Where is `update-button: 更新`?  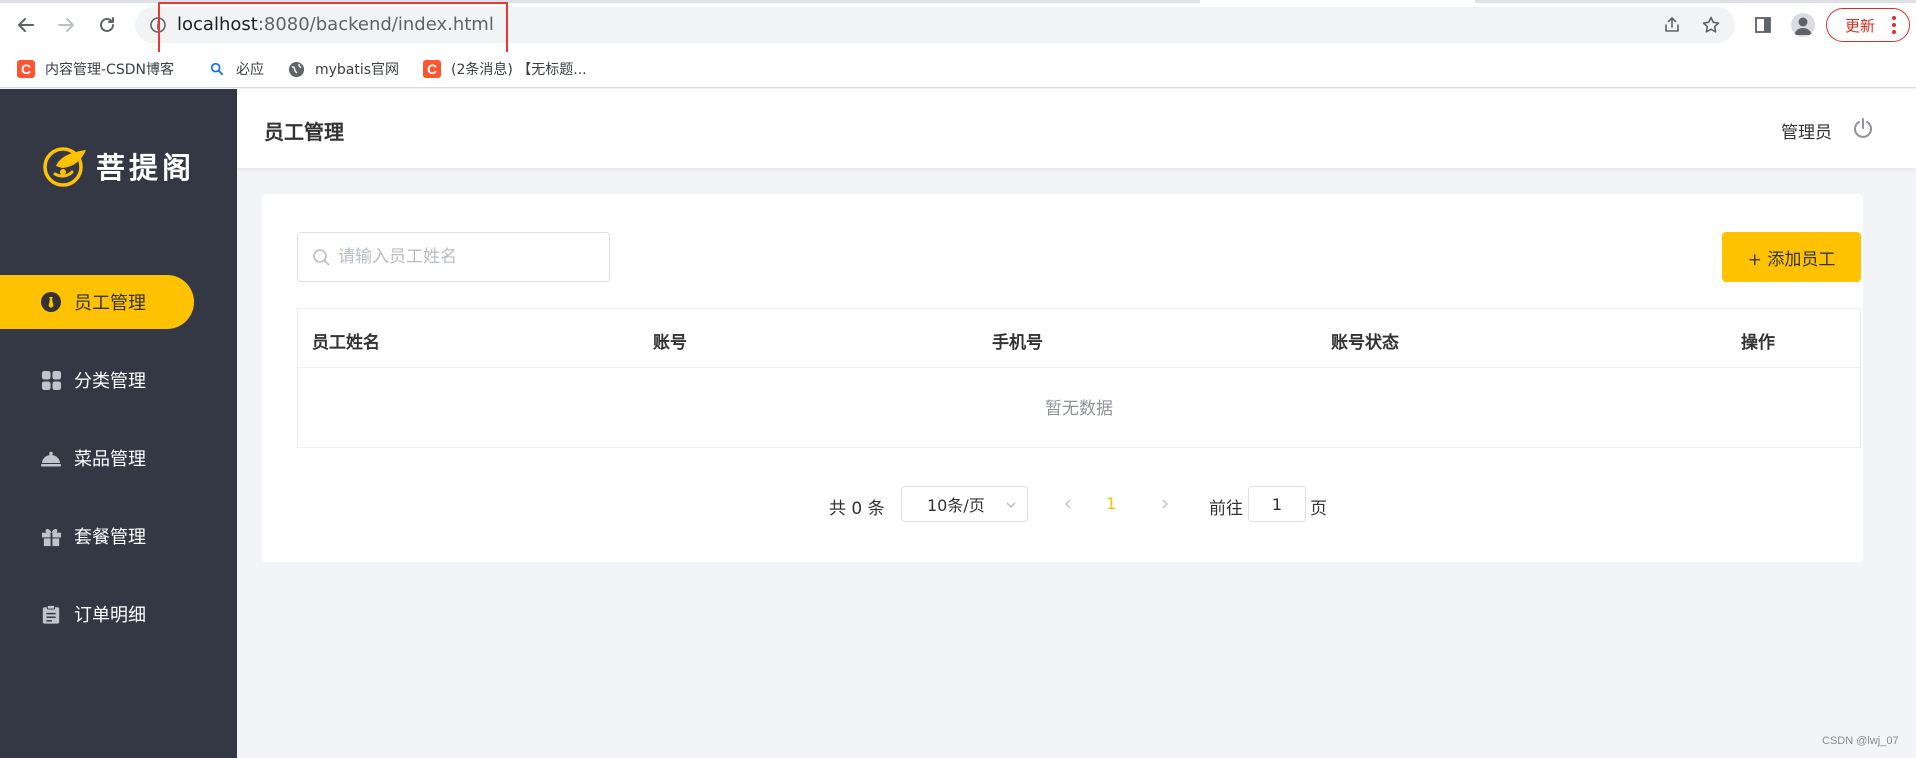 update-button: 更新 is located at coordinates (1868, 25).